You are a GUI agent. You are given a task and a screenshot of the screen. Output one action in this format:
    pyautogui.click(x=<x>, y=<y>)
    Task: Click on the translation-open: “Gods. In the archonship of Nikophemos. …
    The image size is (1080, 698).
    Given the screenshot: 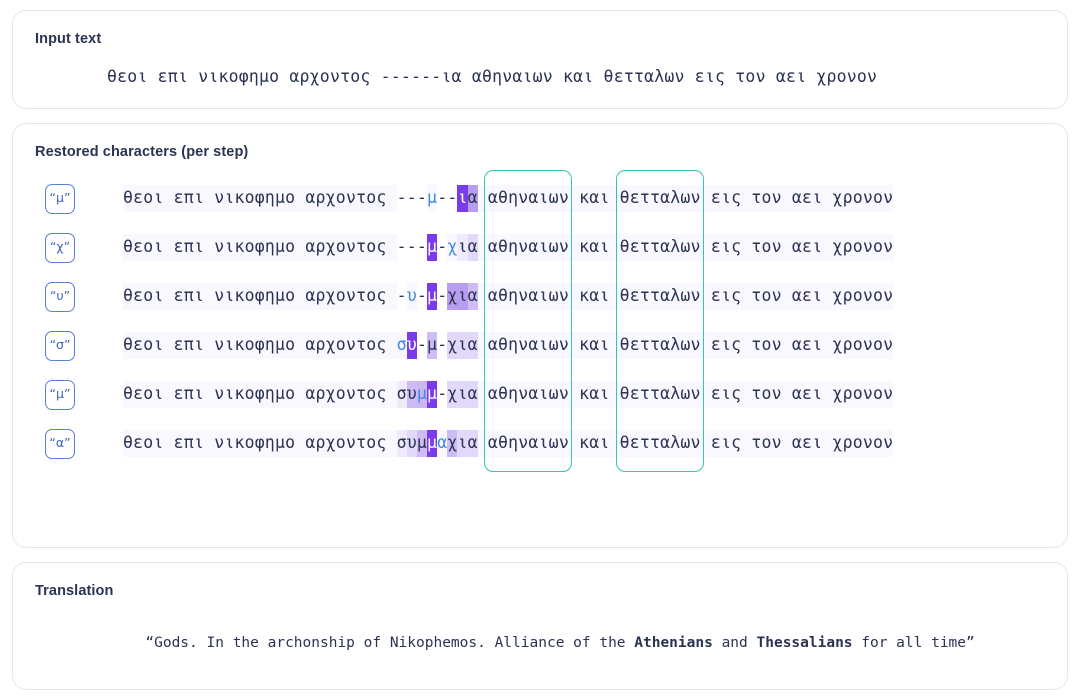 What is the action you would take?
    pyautogui.click(x=390, y=643)
    